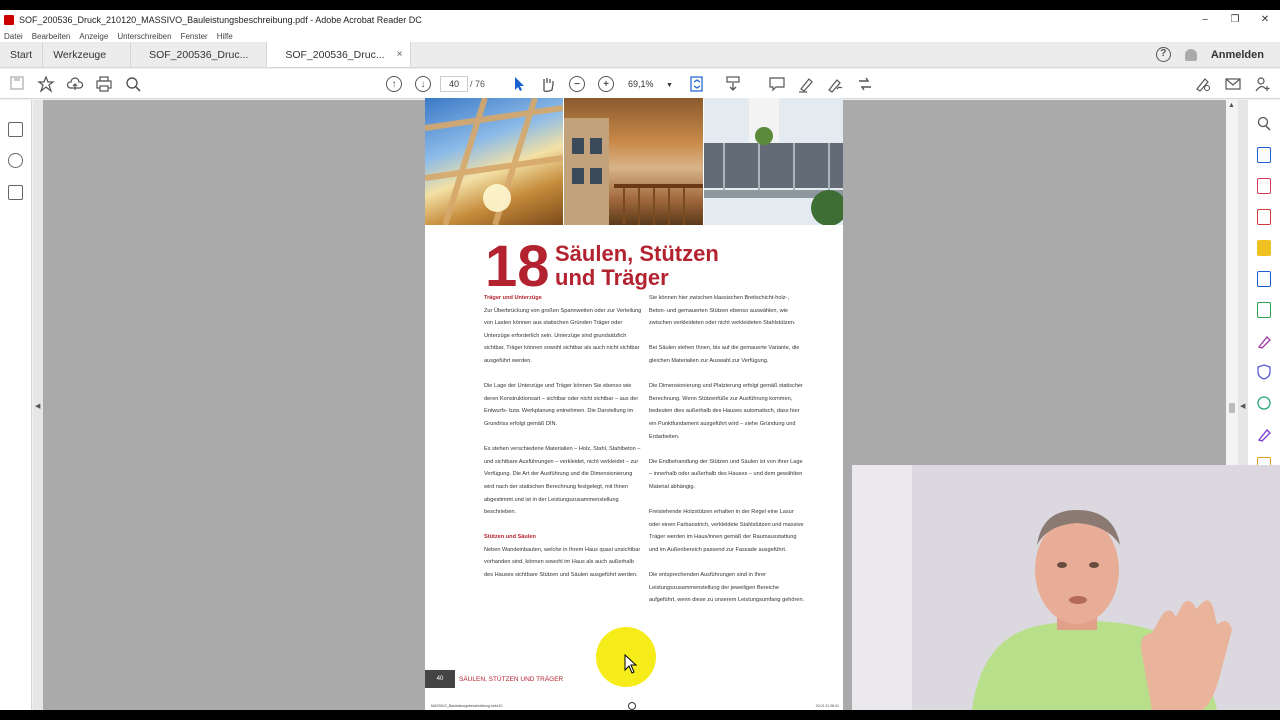  What do you see at coordinates (15, 192) in the screenshot?
I see `bookmarks-lock-icon` at bounding box center [15, 192].